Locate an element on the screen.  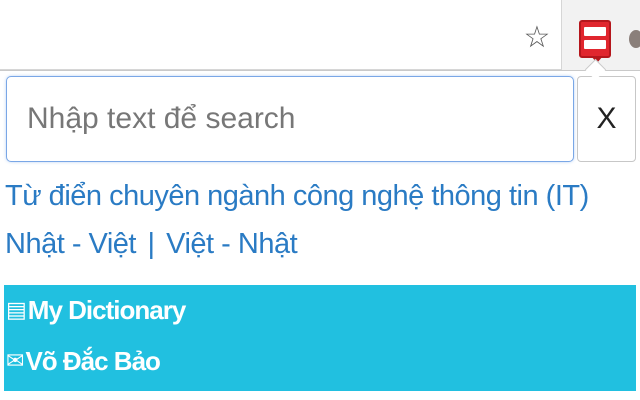
dictionary-extension-icon is located at coordinates (595, 41).